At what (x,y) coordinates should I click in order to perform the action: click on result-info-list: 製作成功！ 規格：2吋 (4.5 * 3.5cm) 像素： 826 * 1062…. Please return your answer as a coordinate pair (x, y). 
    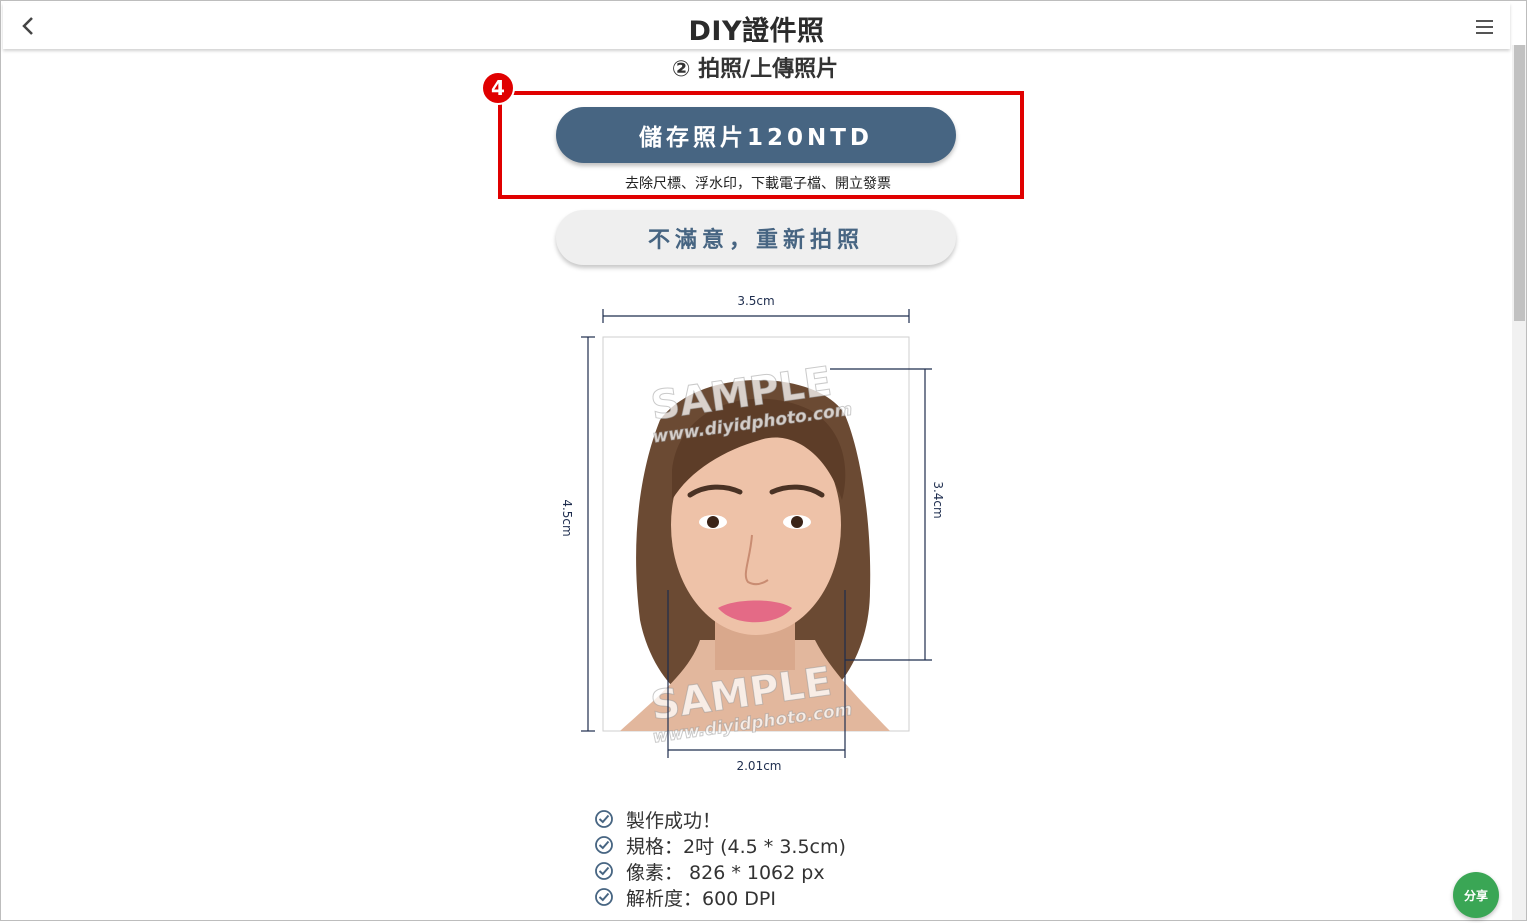
    Looking at the image, I should click on (720, 858).